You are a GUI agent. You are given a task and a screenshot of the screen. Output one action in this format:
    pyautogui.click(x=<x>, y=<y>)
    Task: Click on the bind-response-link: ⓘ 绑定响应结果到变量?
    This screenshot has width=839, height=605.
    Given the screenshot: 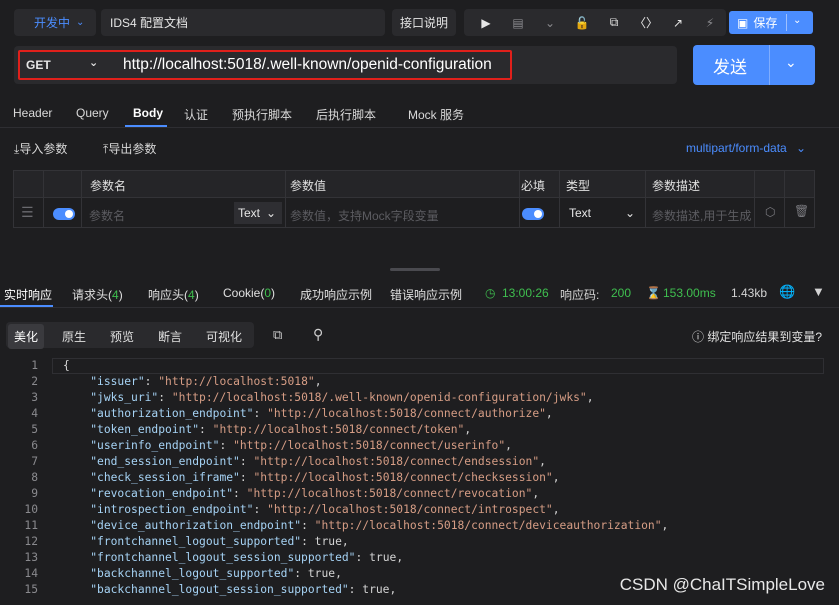 What is the action you would take?
    pyautogui.click(x=757, y=336)
    